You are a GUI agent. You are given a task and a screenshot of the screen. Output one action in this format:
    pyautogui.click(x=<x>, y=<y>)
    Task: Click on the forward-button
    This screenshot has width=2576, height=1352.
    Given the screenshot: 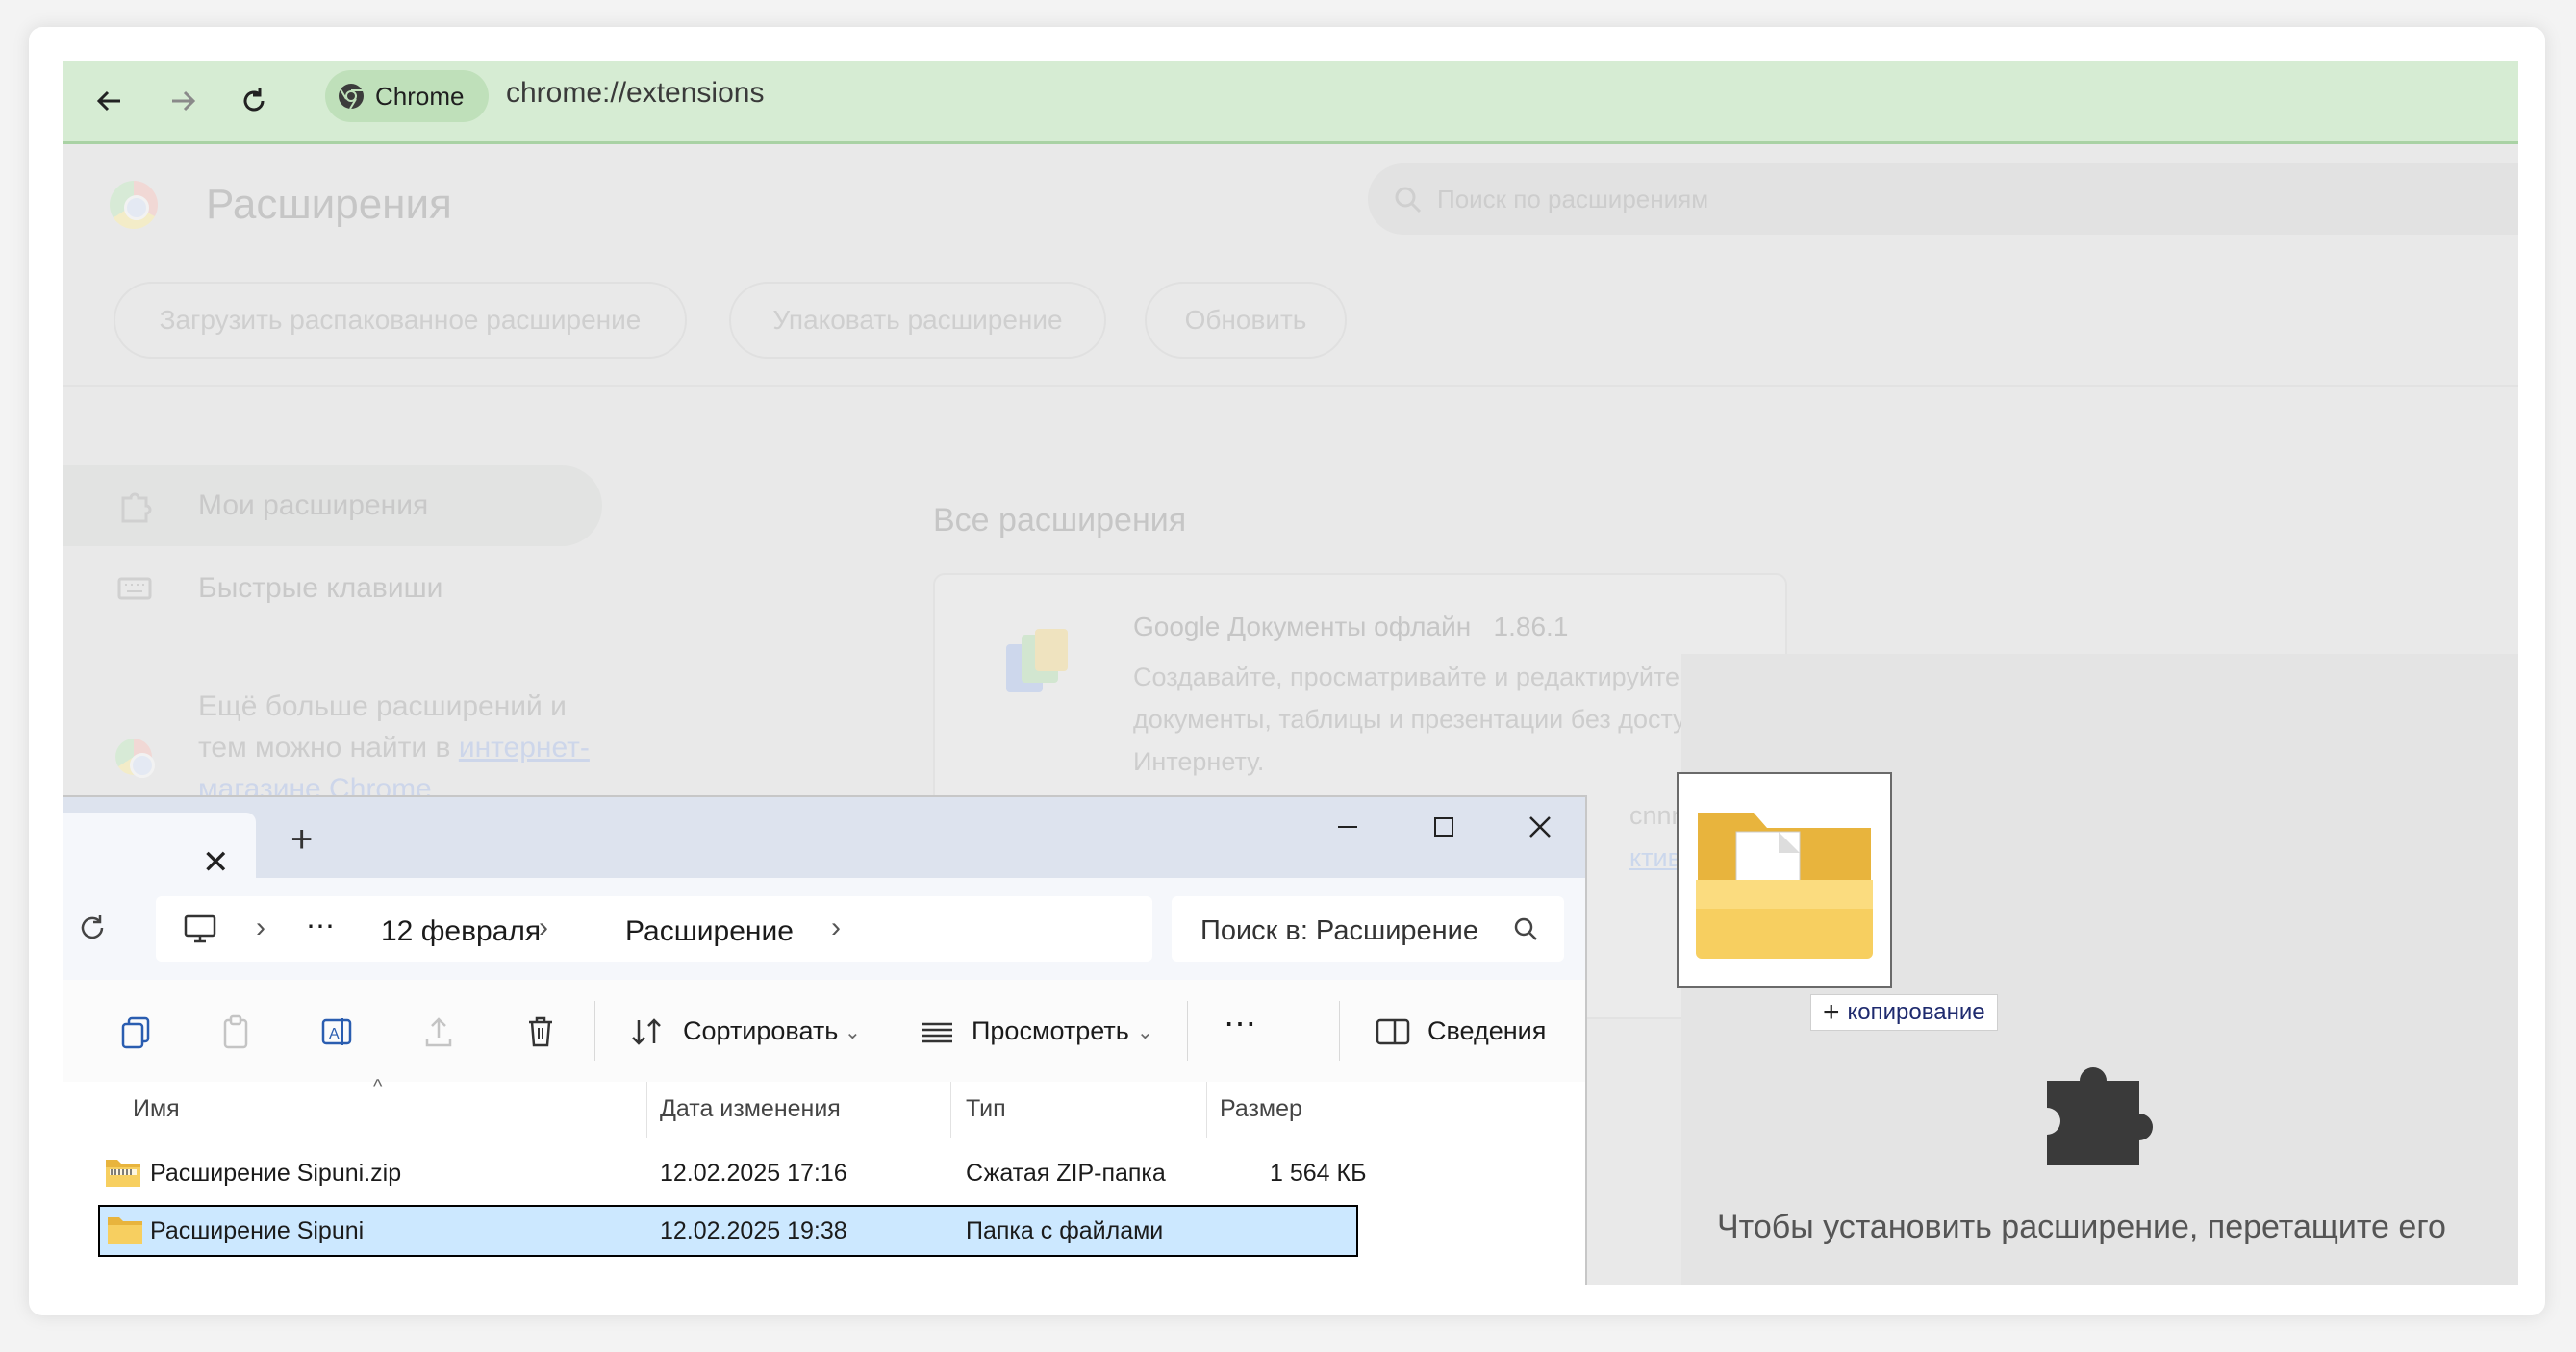 What is the action you would take?
    pyautogui.click(x=183, y=101)
    